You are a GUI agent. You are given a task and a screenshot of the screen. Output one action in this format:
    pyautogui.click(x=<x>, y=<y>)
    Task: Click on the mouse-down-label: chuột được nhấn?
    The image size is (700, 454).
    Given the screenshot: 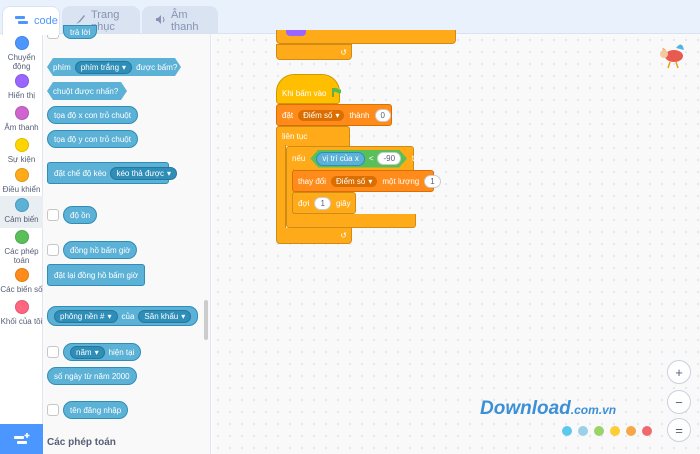 What is the action you would take?
    pyautogui.click(x=86, y=91)
    